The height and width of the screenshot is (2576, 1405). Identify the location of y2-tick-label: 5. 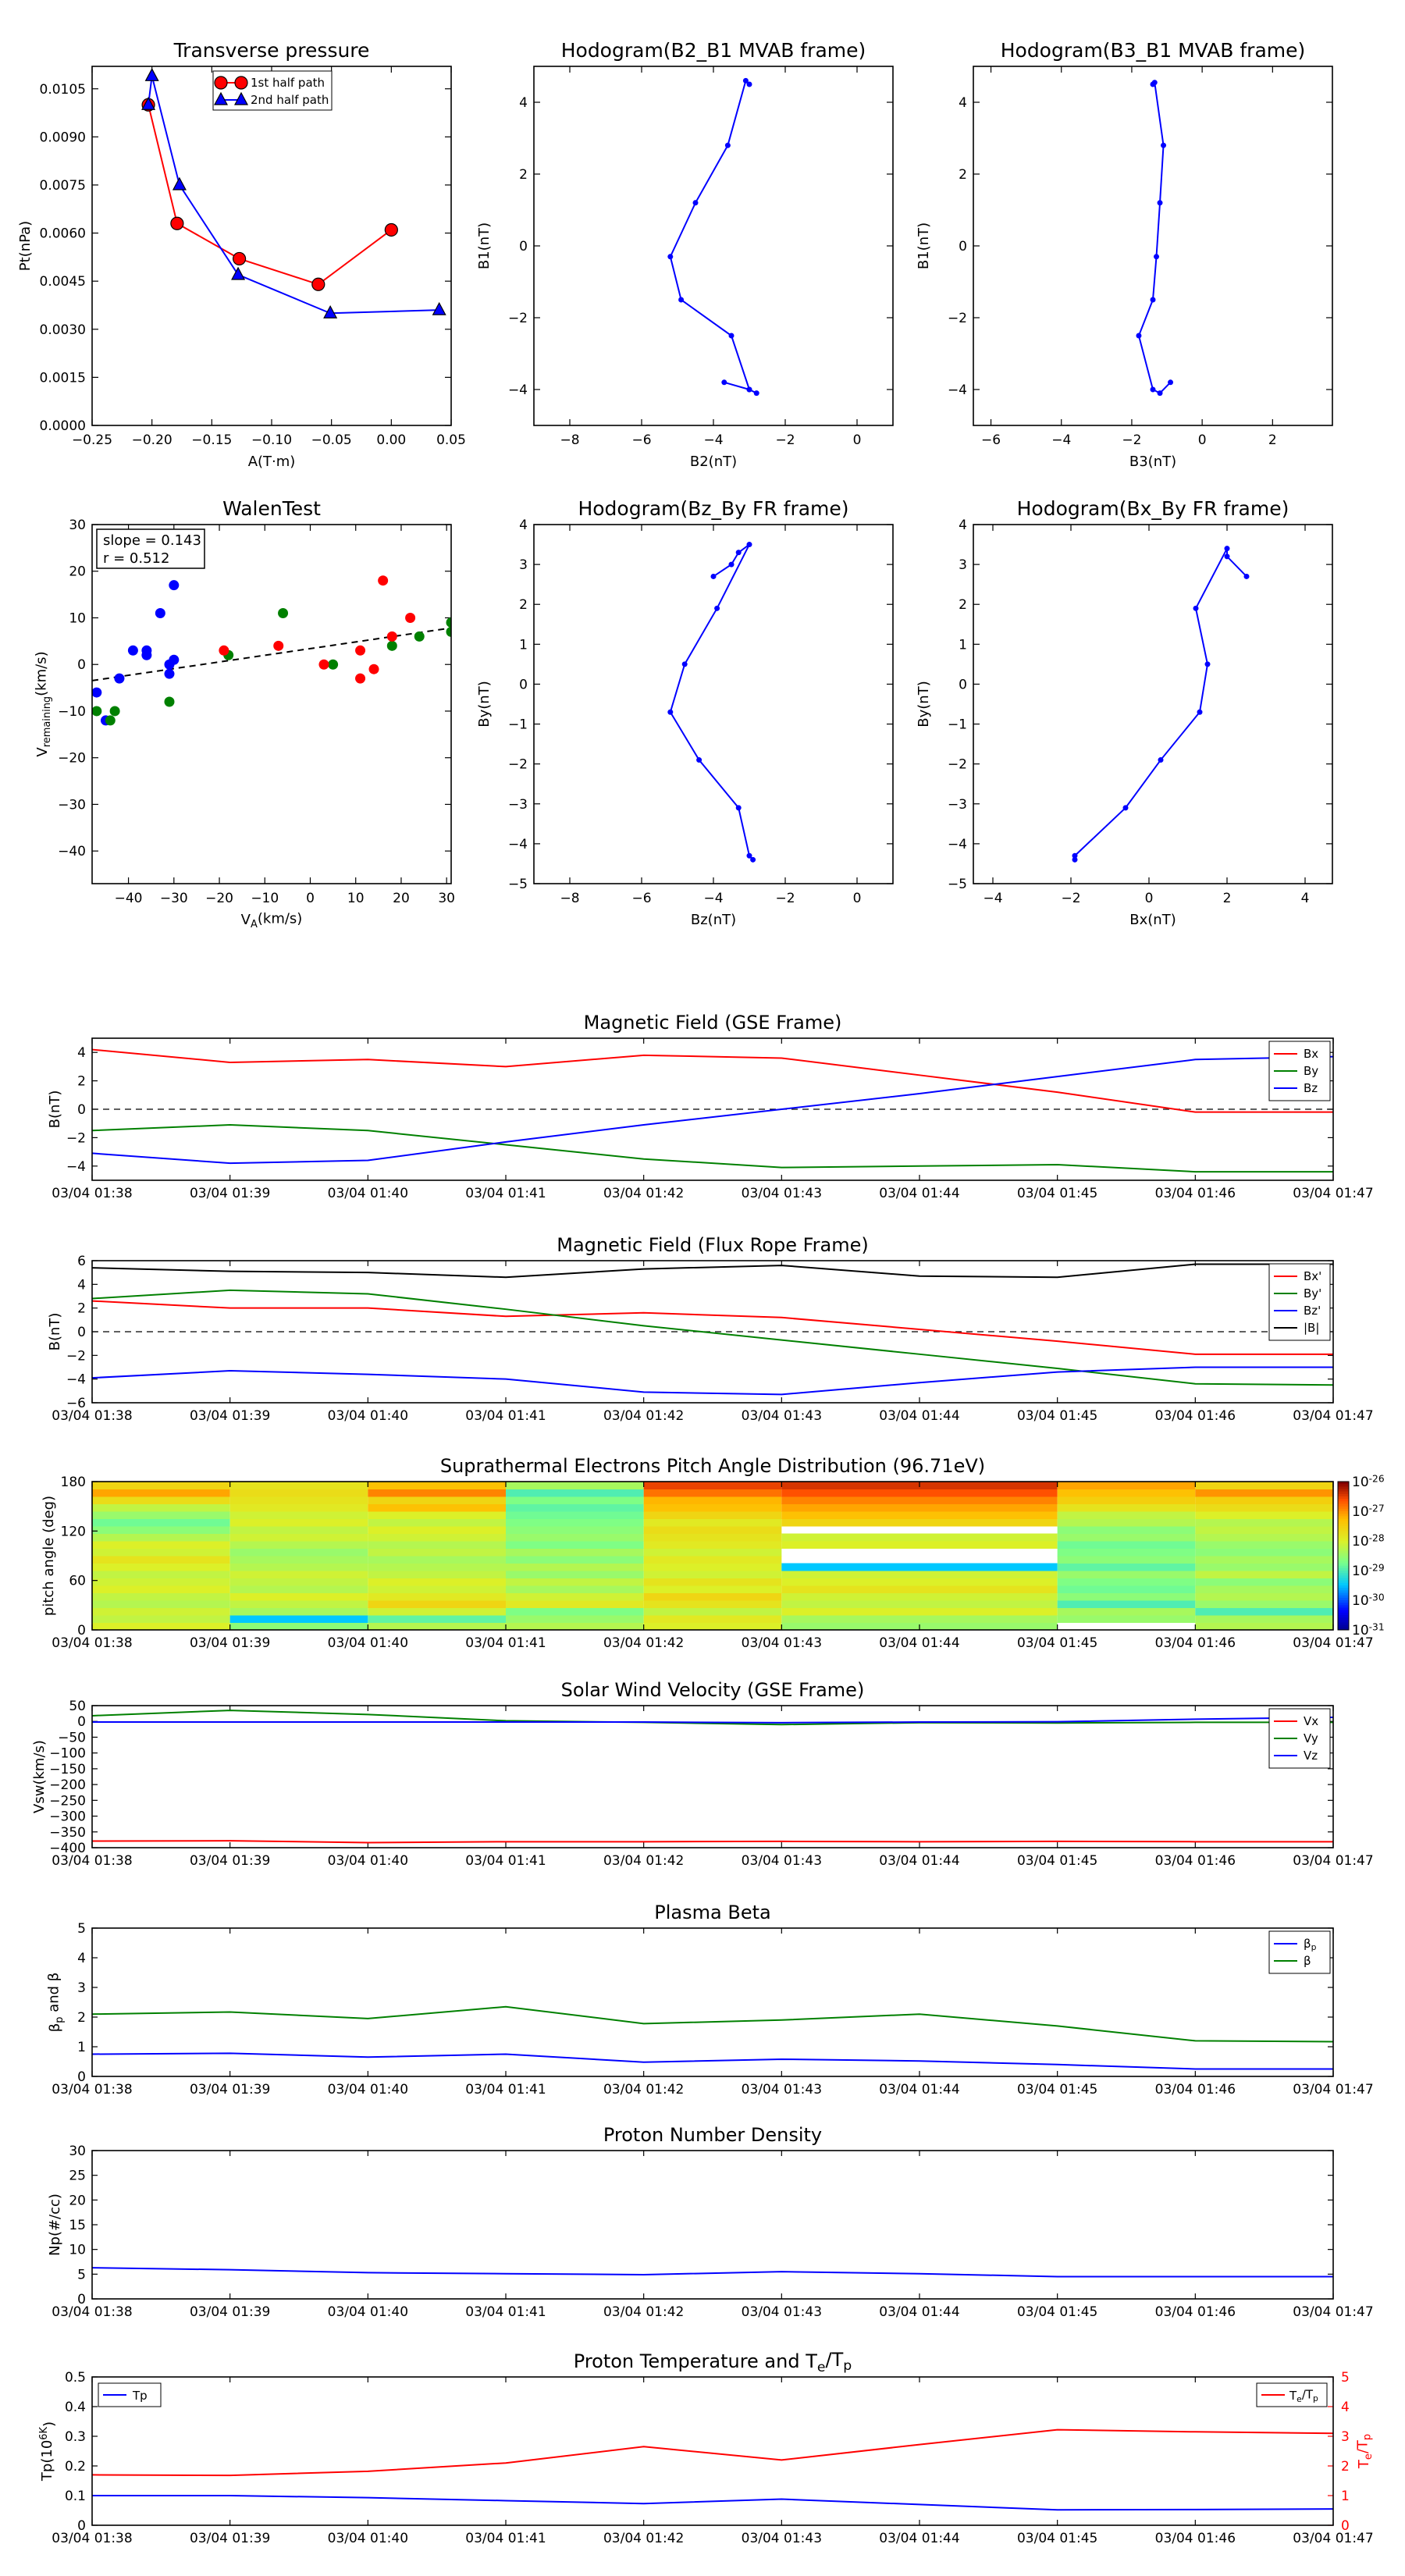
(1346, 2378).